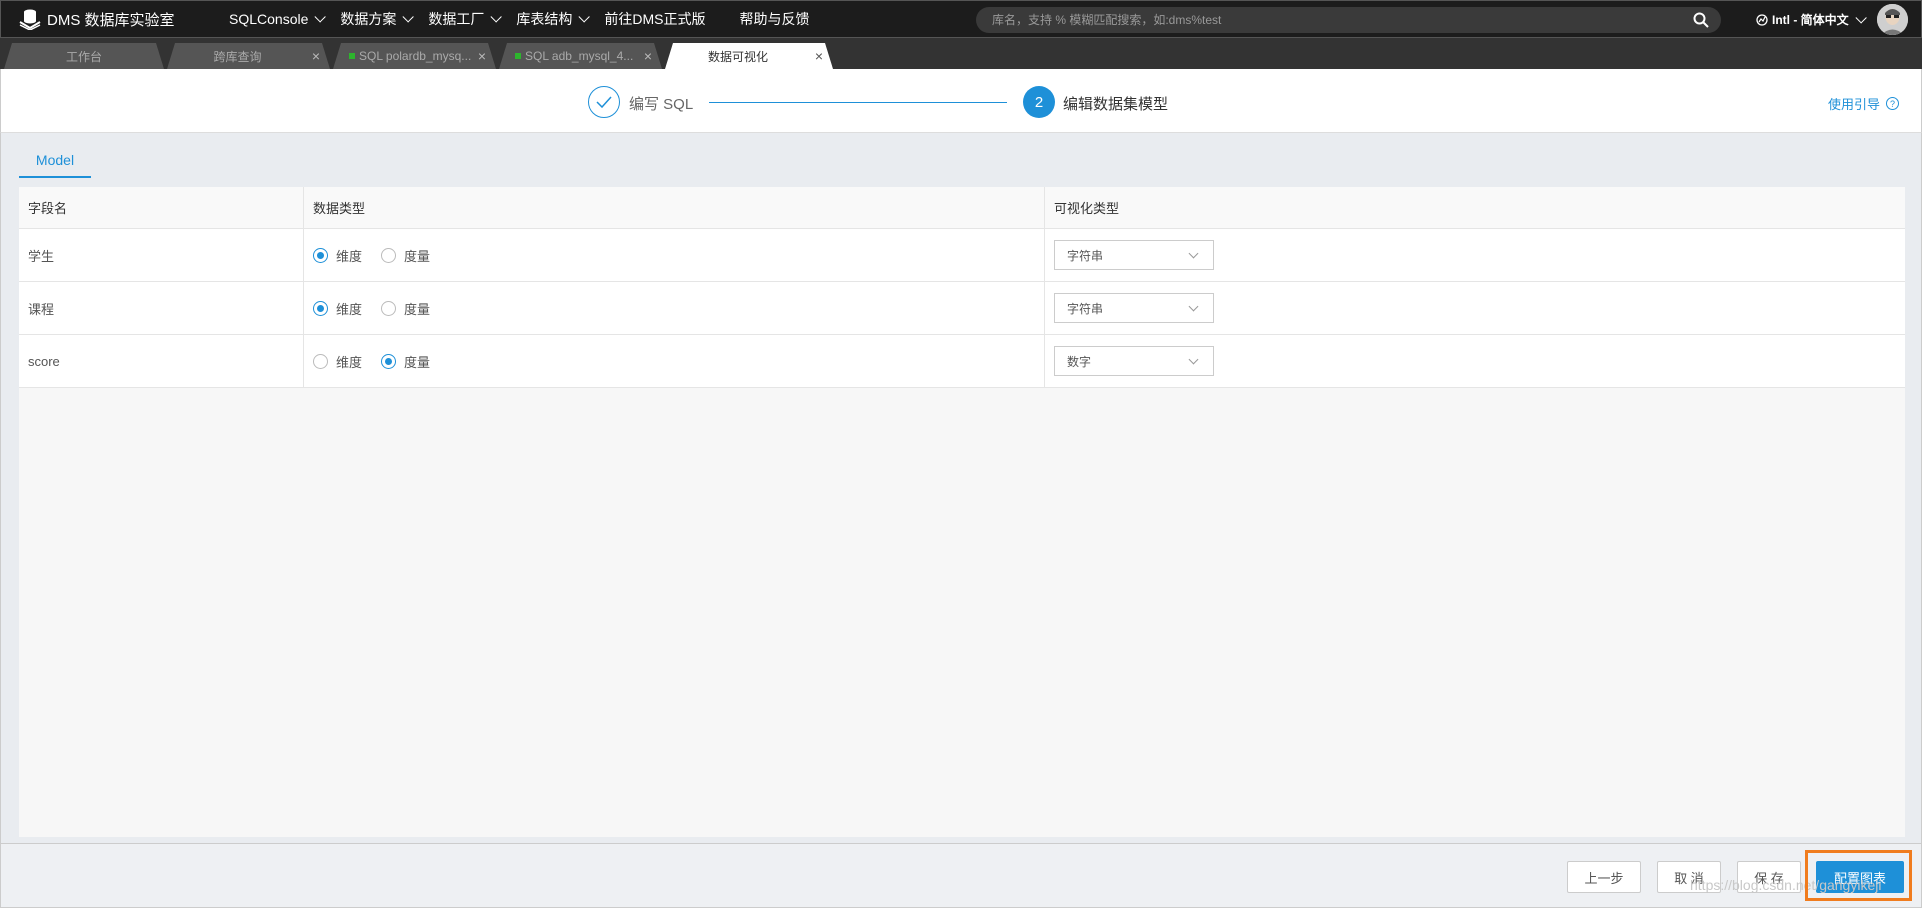 This screenshot has width=1922, height=908. I want to click on vis-type-select: 数字, so click(1134, 361).